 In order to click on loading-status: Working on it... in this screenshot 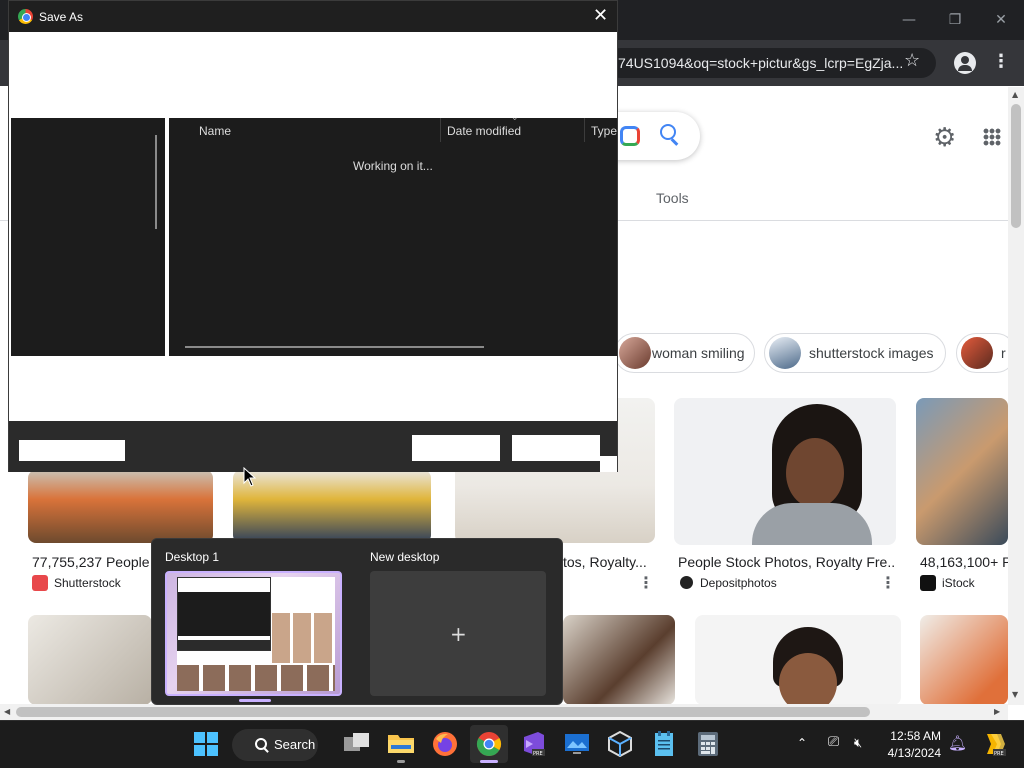, I will do `click(393, 166)`.